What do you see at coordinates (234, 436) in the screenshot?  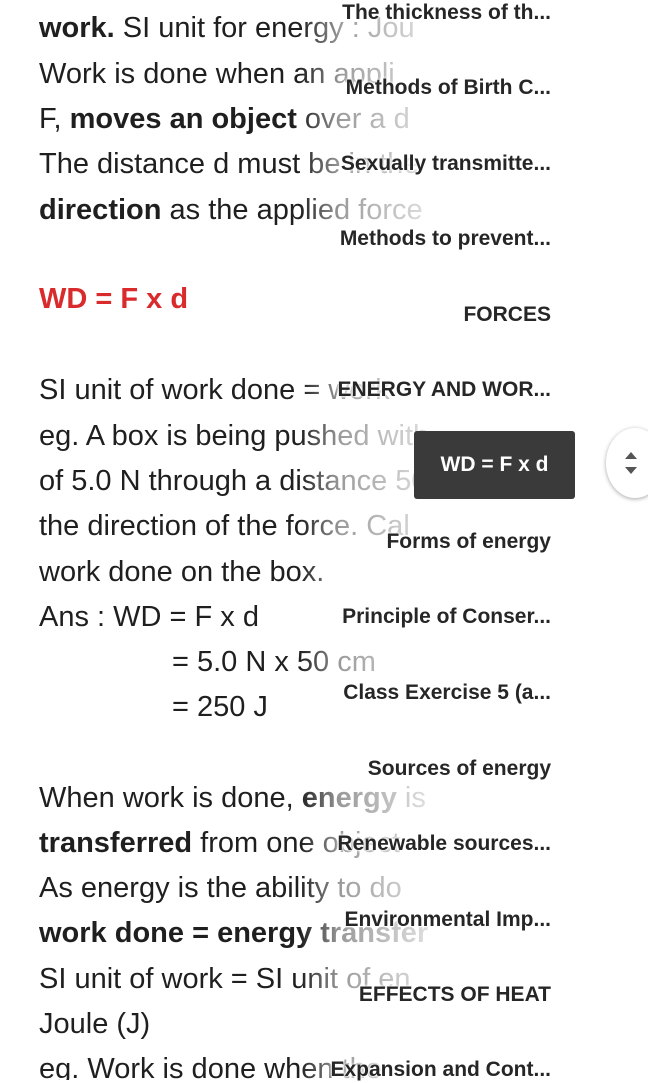 I see `note-line: eg. A box is being pushed with` at bounding box center [234, 436].